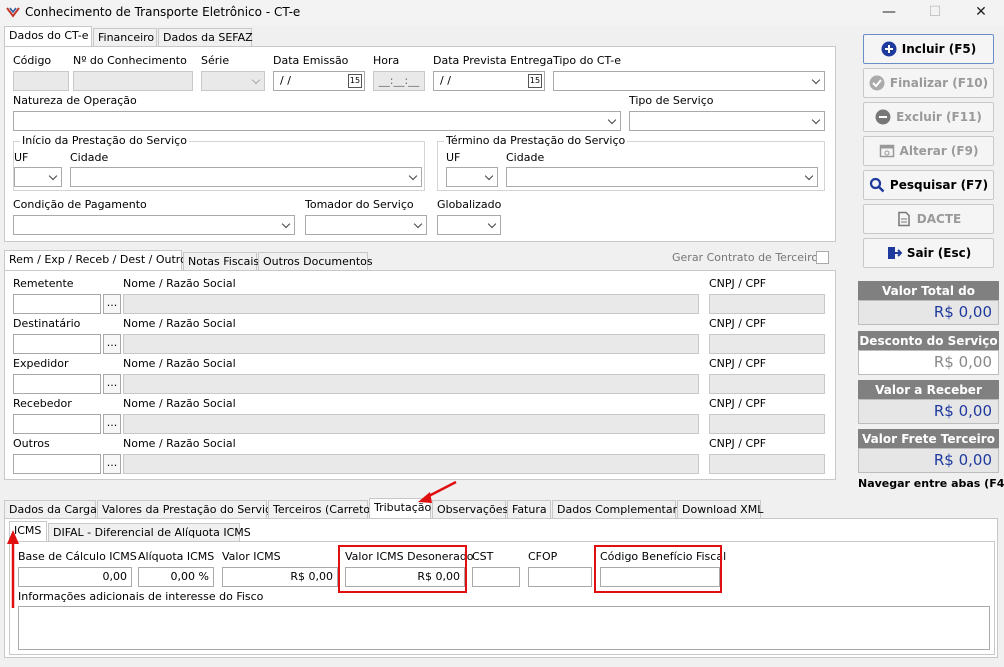  Describe the element at coordinates (720, 509) in the screenshot. I see `tab-download-xml: Download XML` at that location.